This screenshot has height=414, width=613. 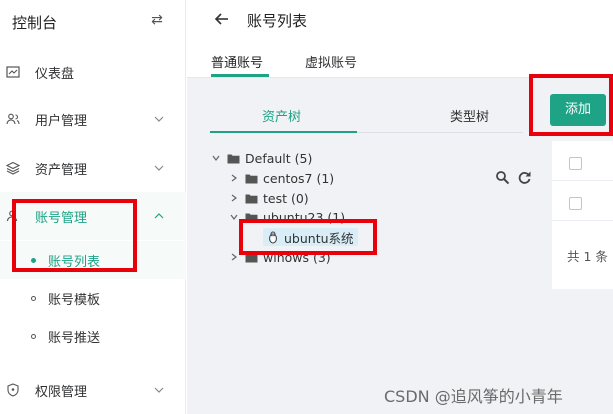 I want to click on menu-label: 权限管理, so click(x=61, y=392).